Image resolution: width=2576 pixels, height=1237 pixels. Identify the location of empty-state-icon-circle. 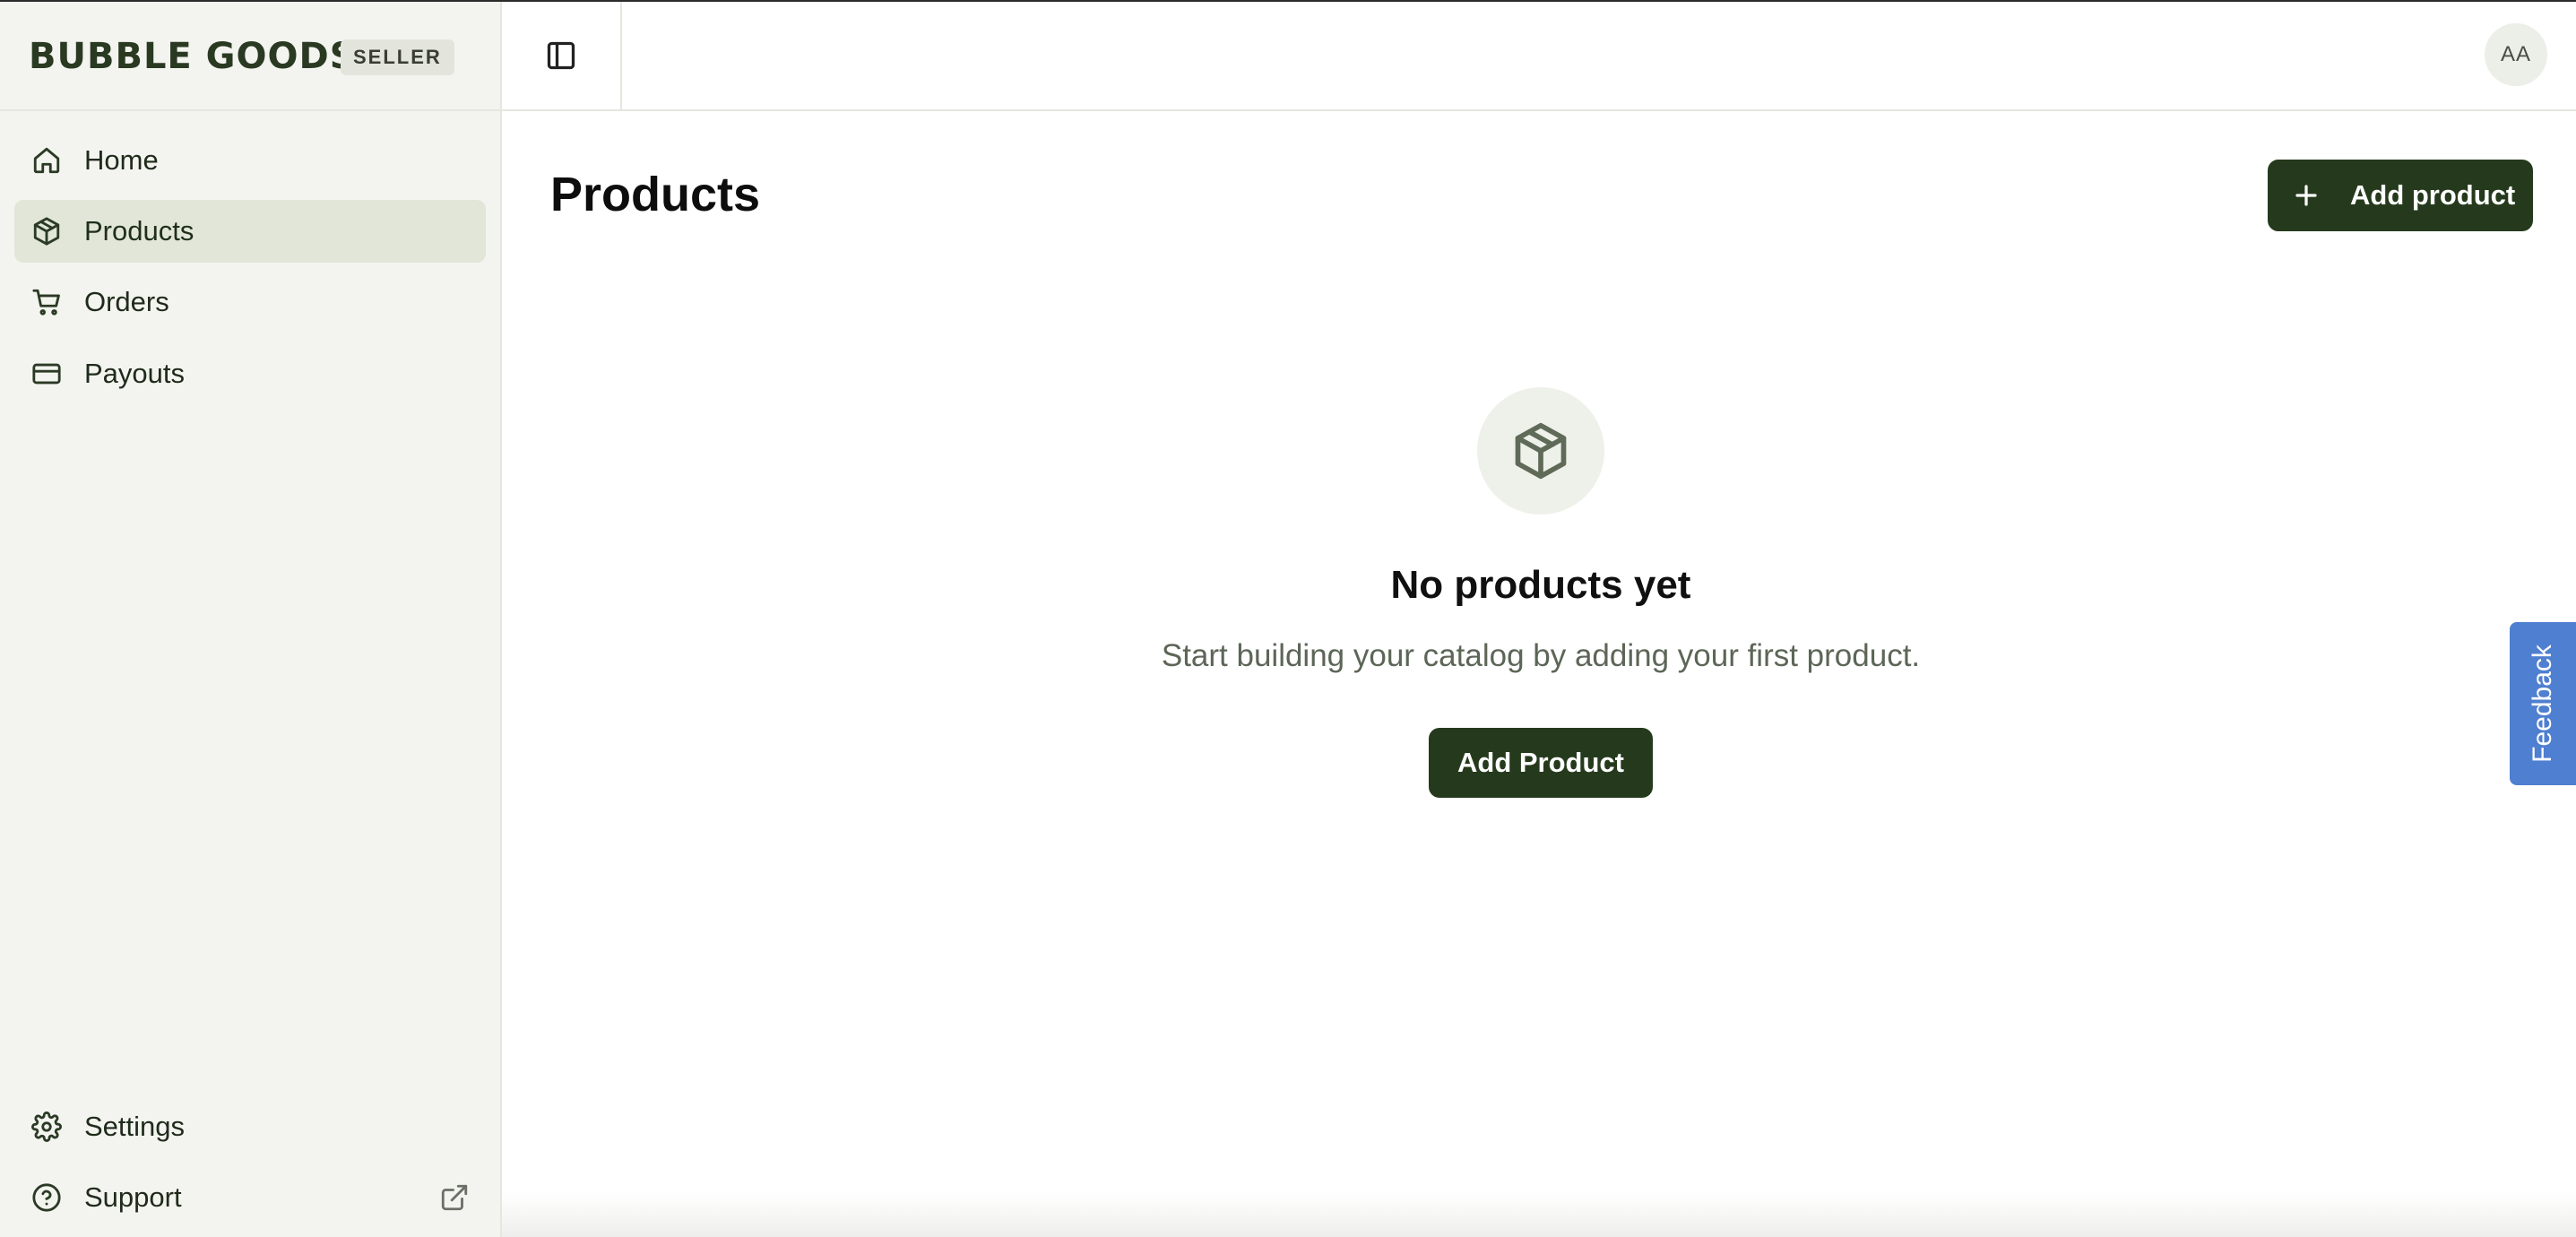
(1540, 451).